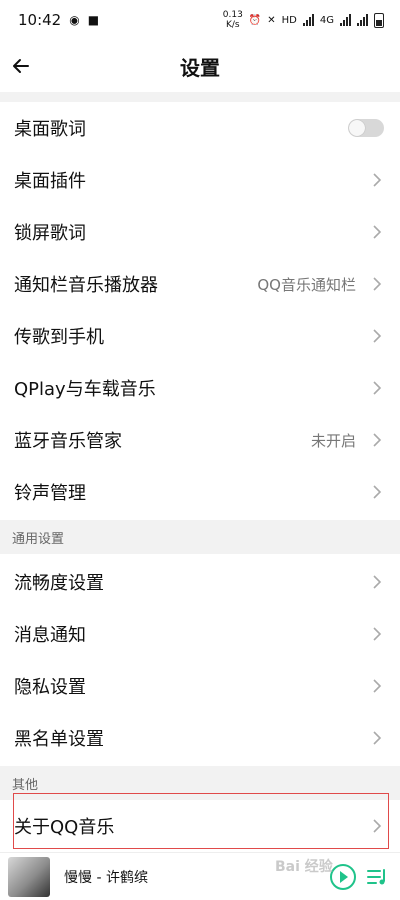 This screenshot has width=400, height=900. What do you see at coordinates (306, 284) in the screenshot?
I see `row-value: QQ音乐通知栏` at bounding box center [306, 284].